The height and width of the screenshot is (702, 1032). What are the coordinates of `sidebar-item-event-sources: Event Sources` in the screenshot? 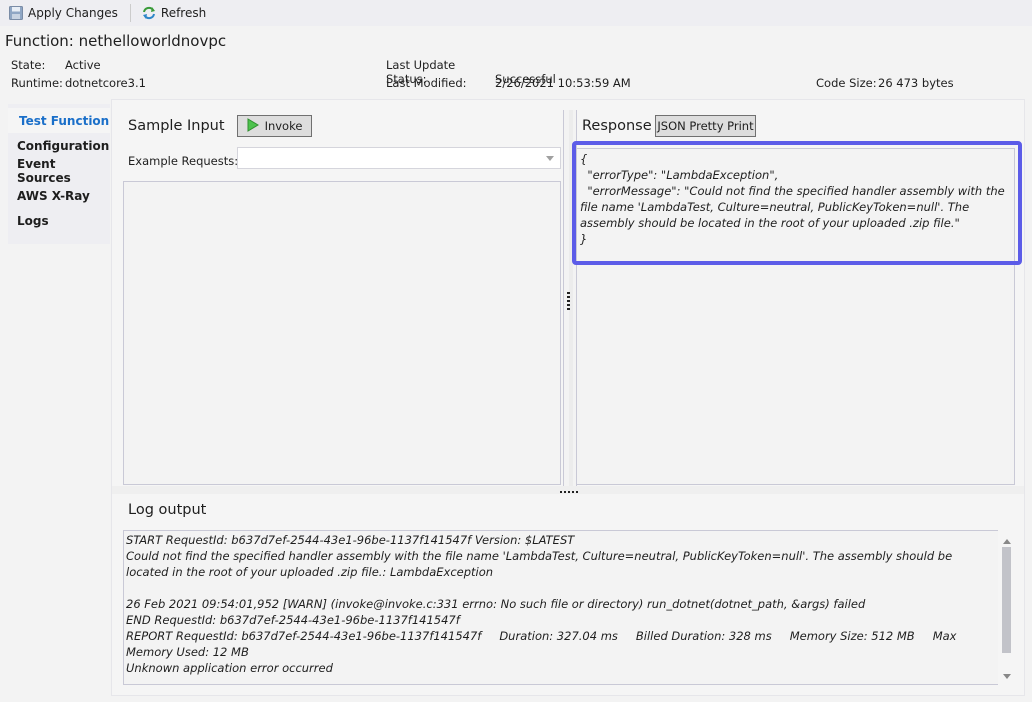 It's located at (59, 170).